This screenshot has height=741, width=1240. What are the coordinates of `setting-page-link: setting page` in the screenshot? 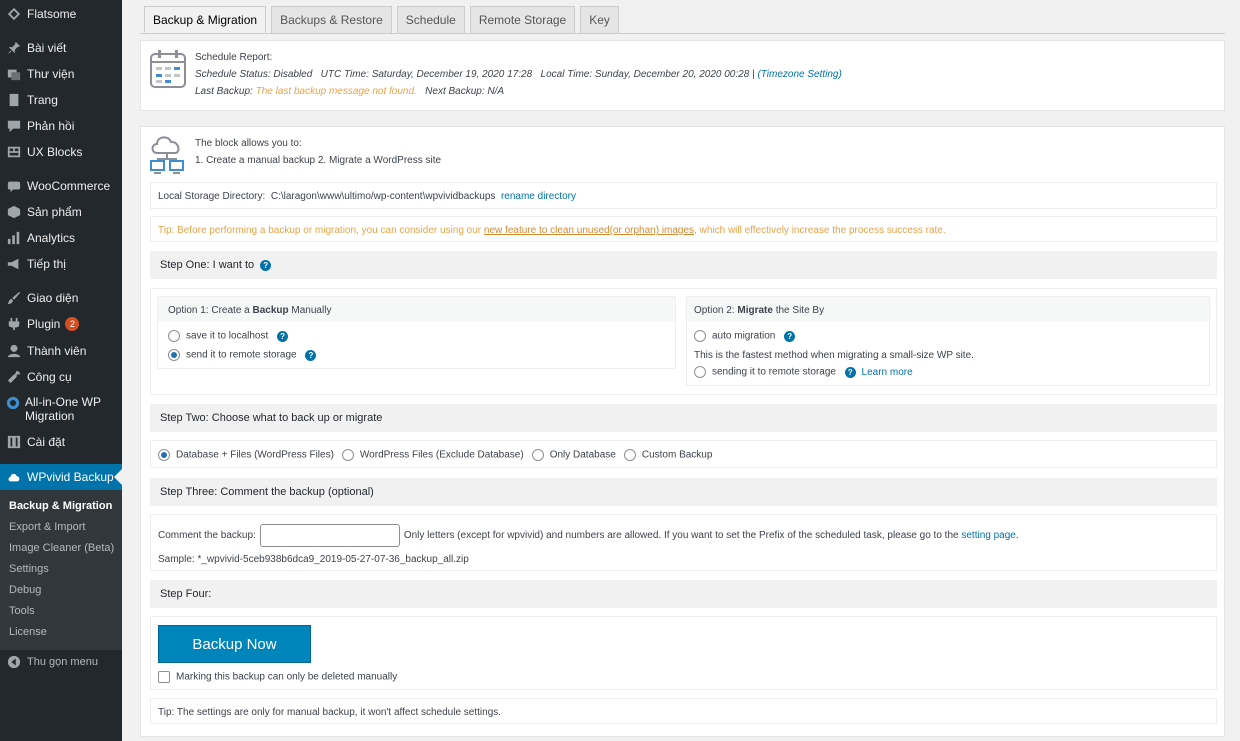 It's located at (988, 535).